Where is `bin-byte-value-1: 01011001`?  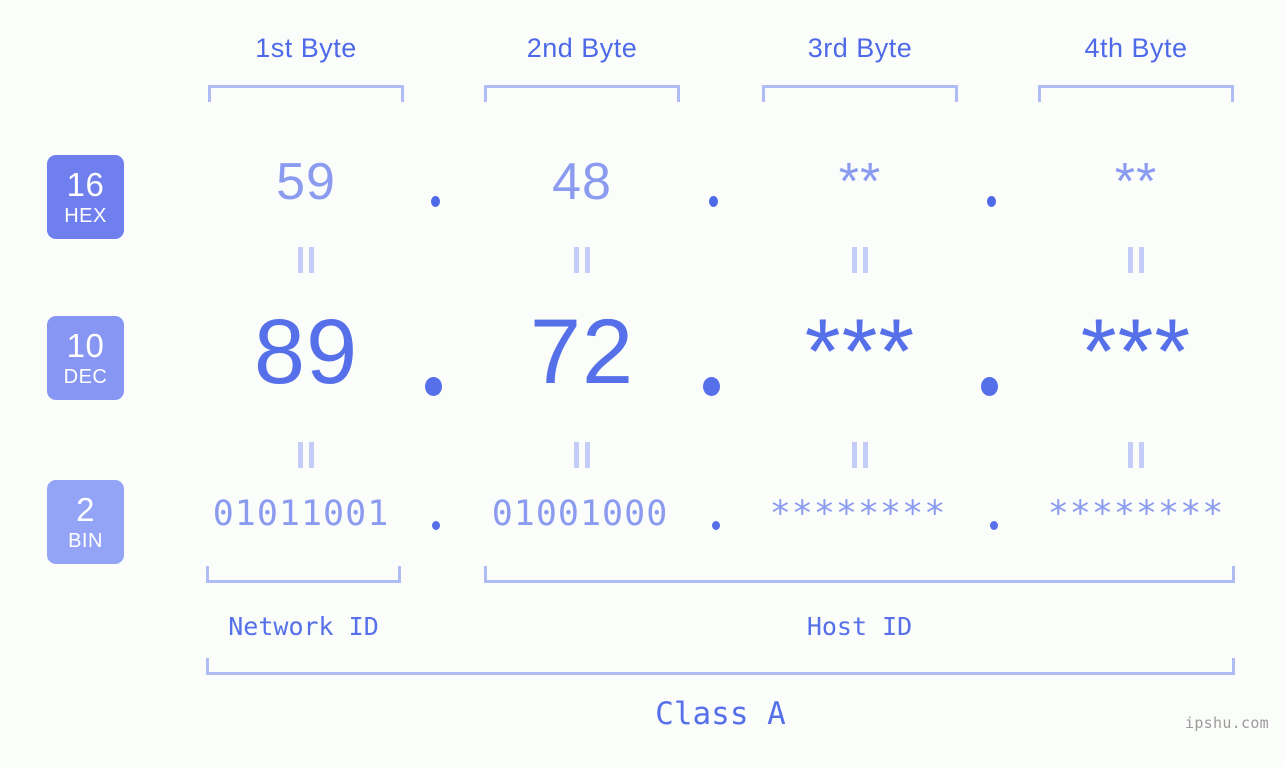
bin-byte-value-1: 01011001 is located at coordinates (301, 514).